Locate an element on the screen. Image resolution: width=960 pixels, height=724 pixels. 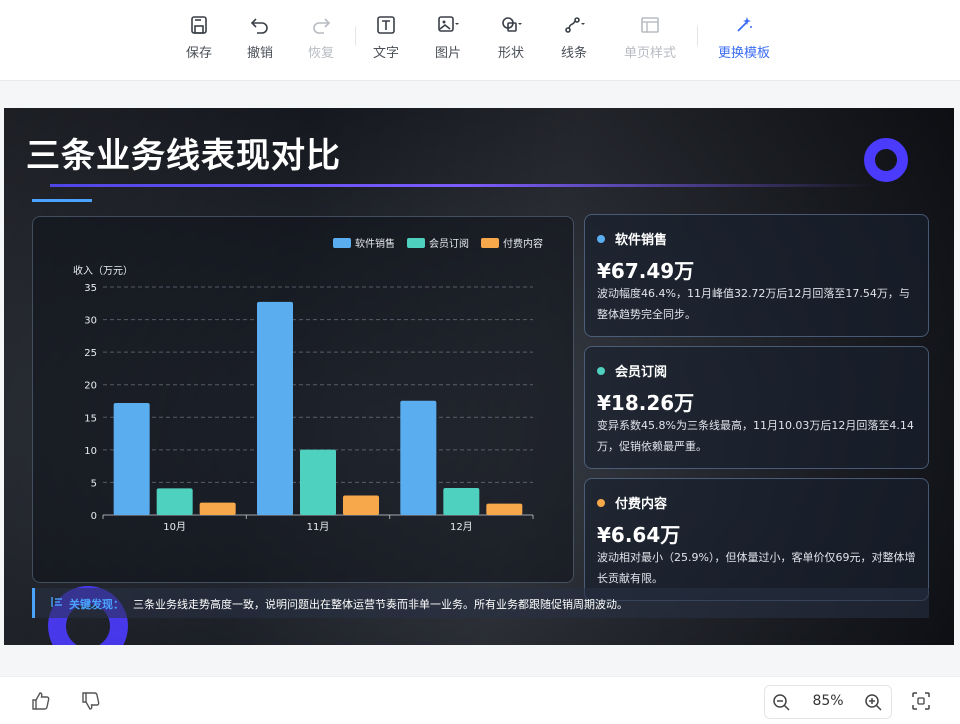
card-title: 付费内容 is located at coordinates (632, 502).